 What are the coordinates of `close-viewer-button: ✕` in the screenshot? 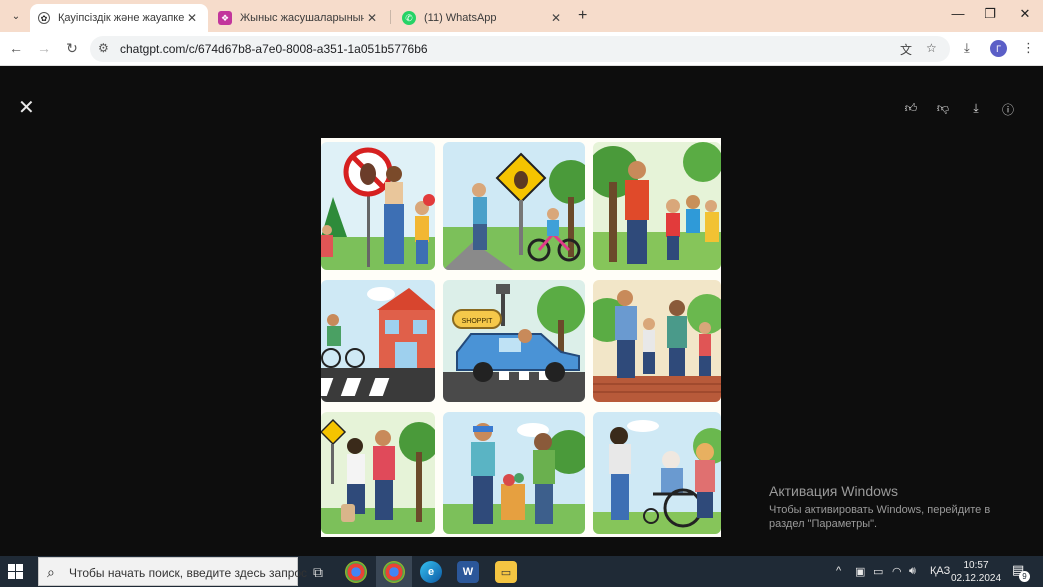 It's located at (26, 108).